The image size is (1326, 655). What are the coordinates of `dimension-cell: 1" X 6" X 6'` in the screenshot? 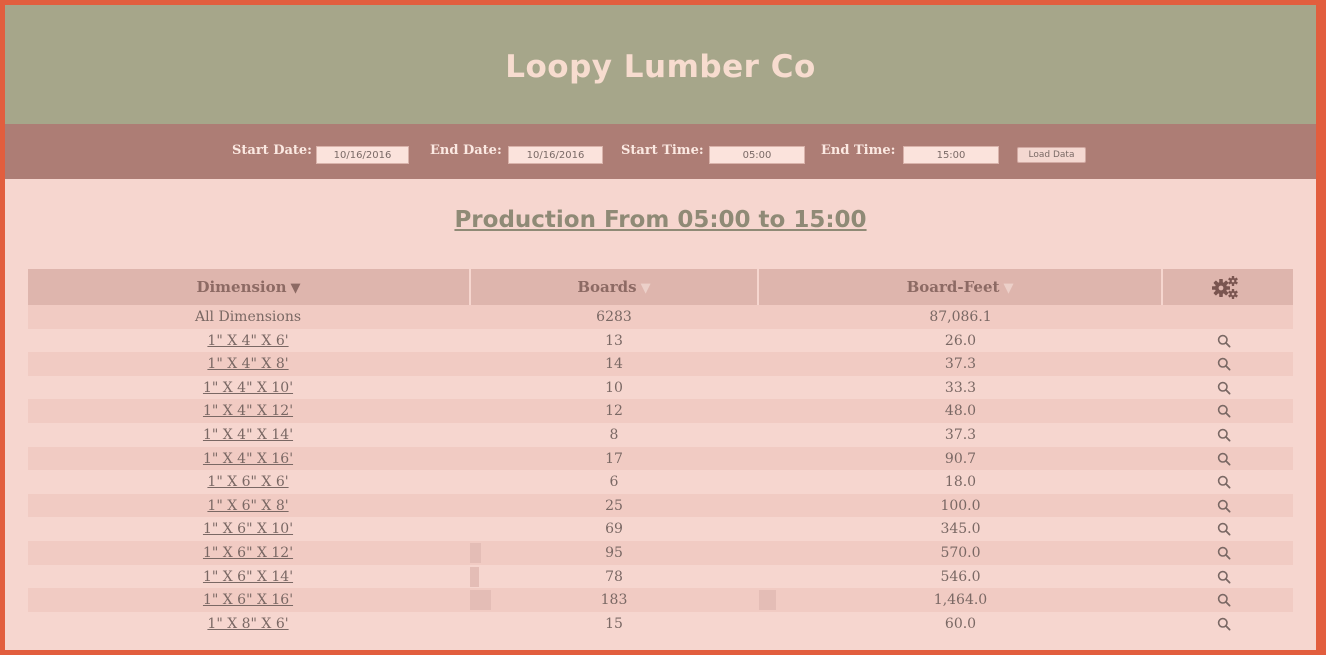 It's located at (248, 482).